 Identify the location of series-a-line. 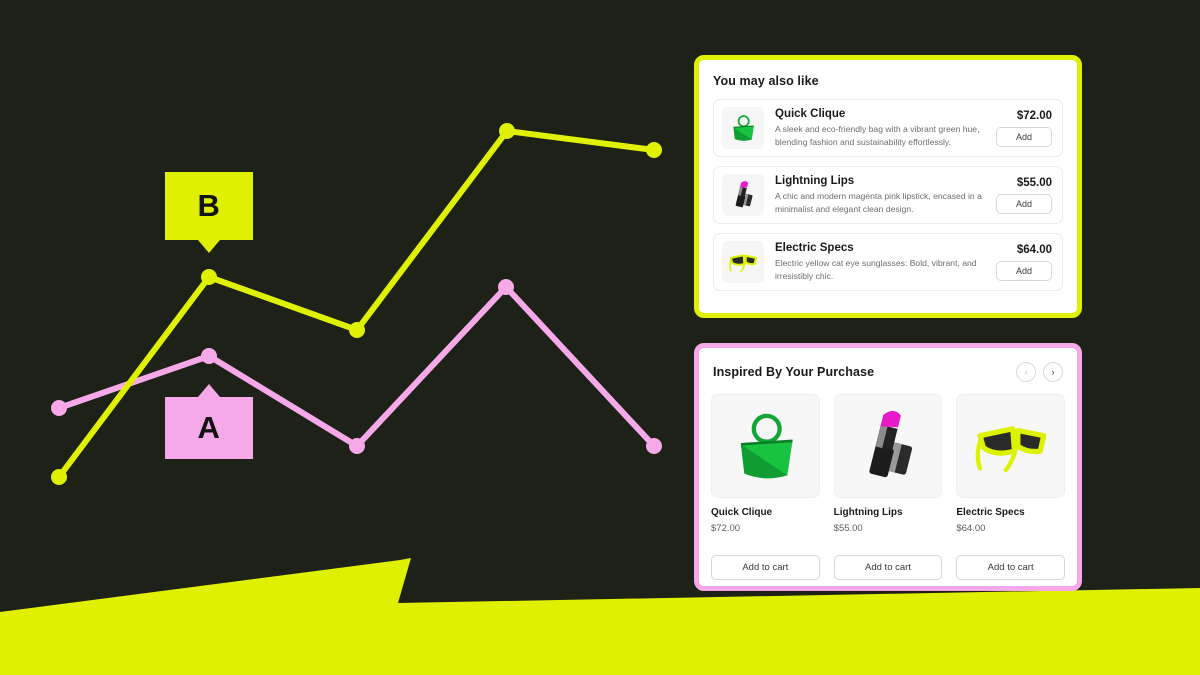
(356, 366).